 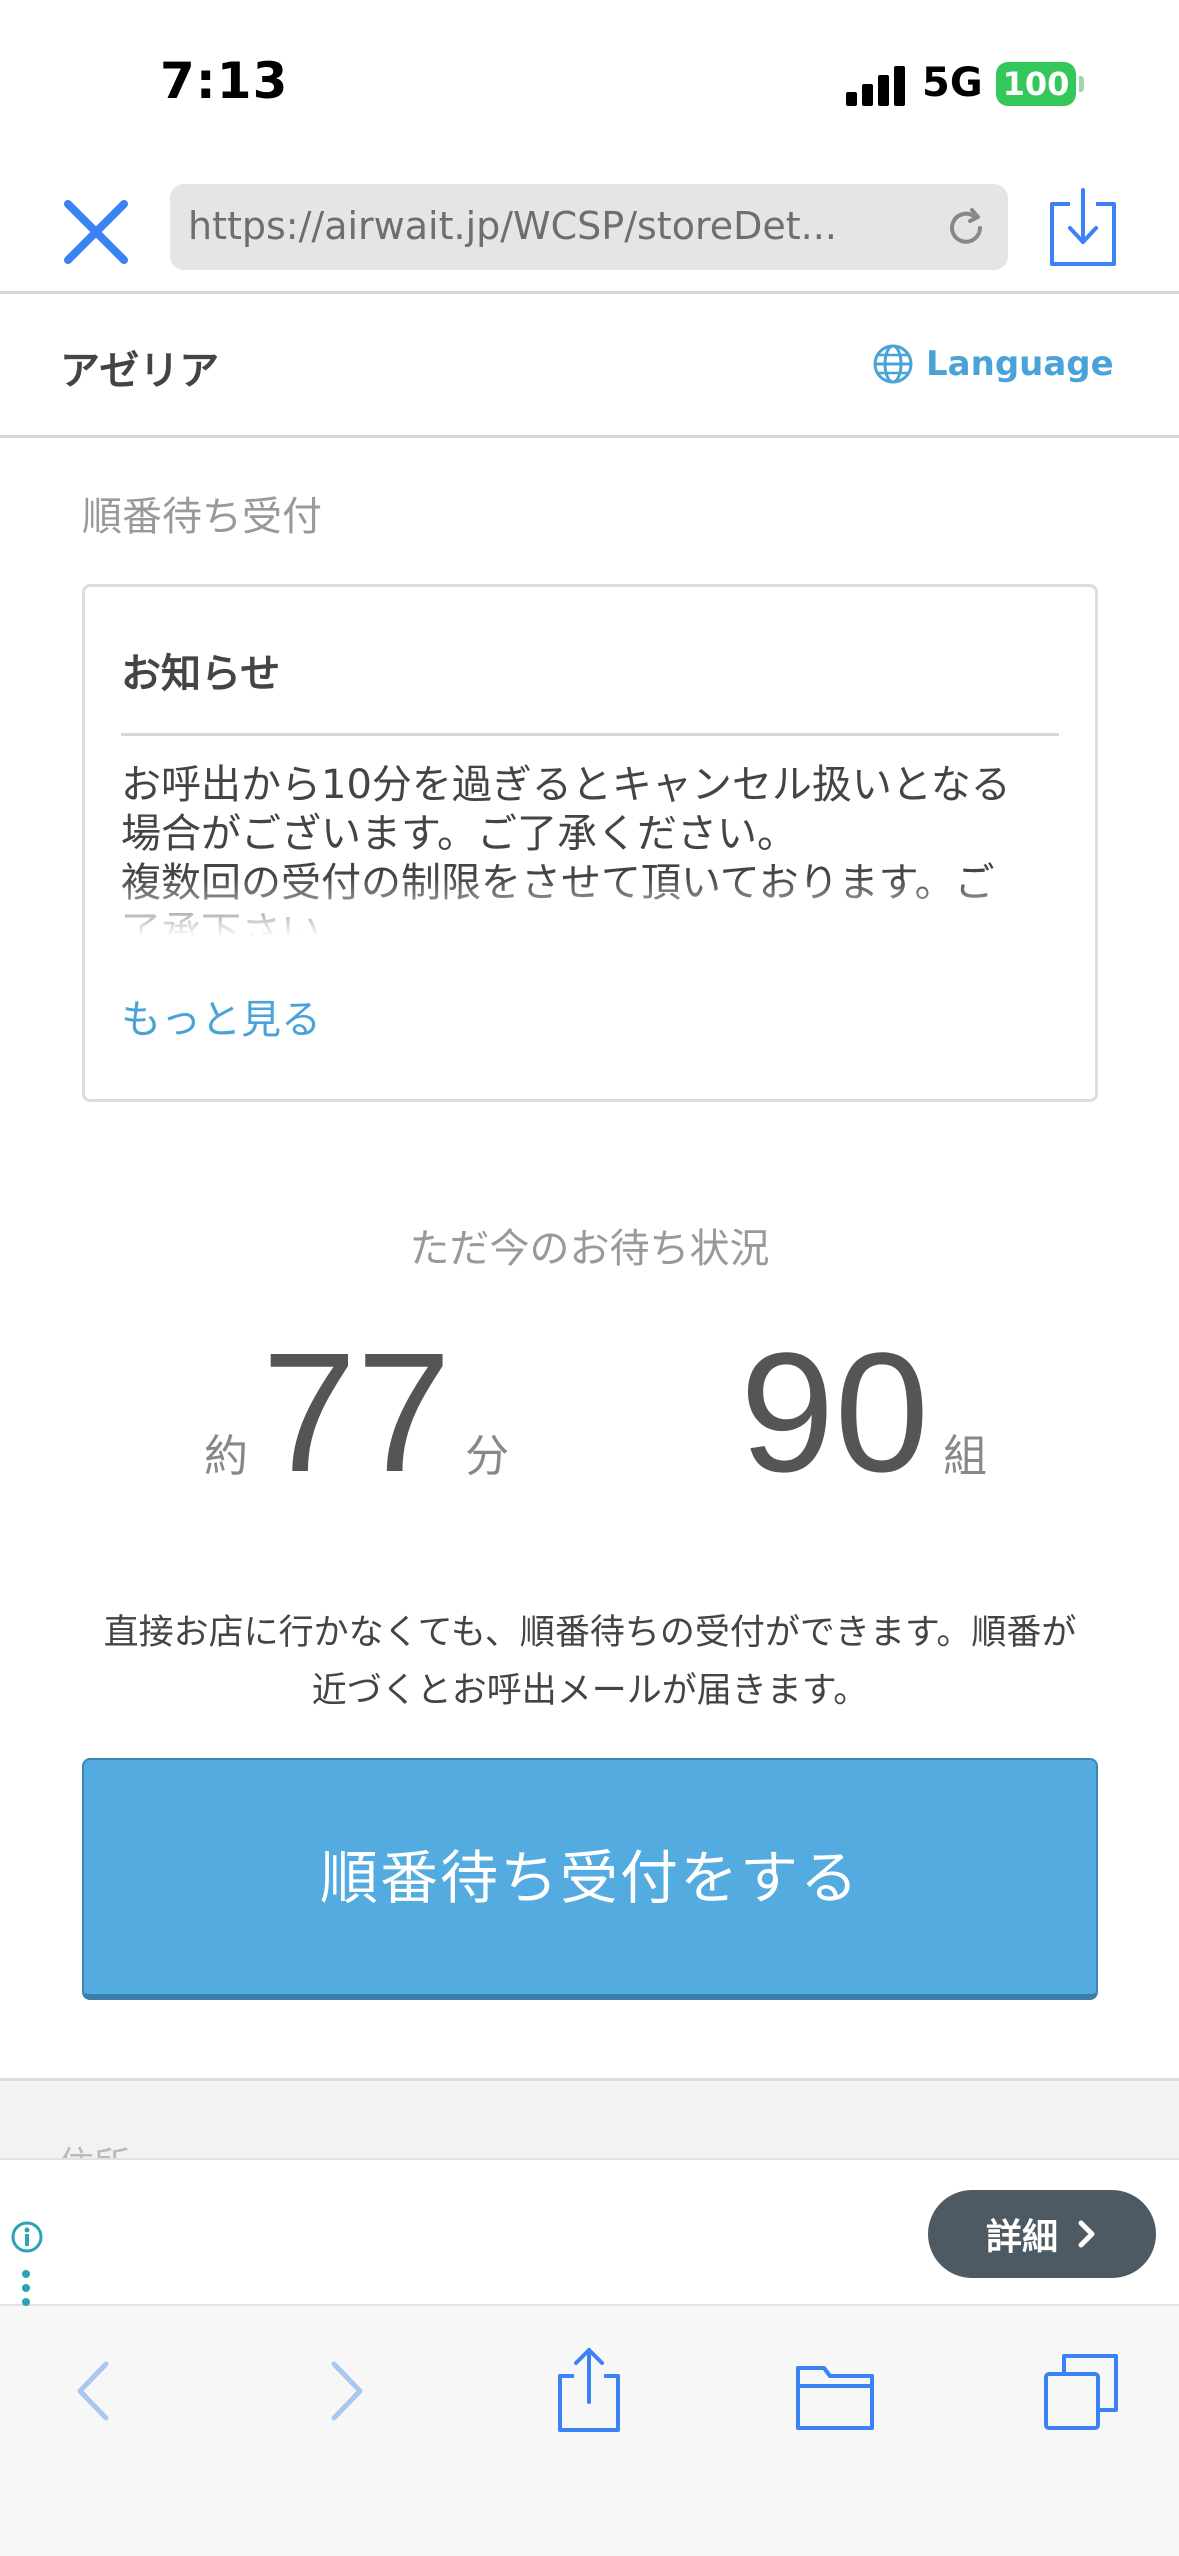 I want to click on wait-time-stat: 約 77 分, so click(x=356, y=1413).